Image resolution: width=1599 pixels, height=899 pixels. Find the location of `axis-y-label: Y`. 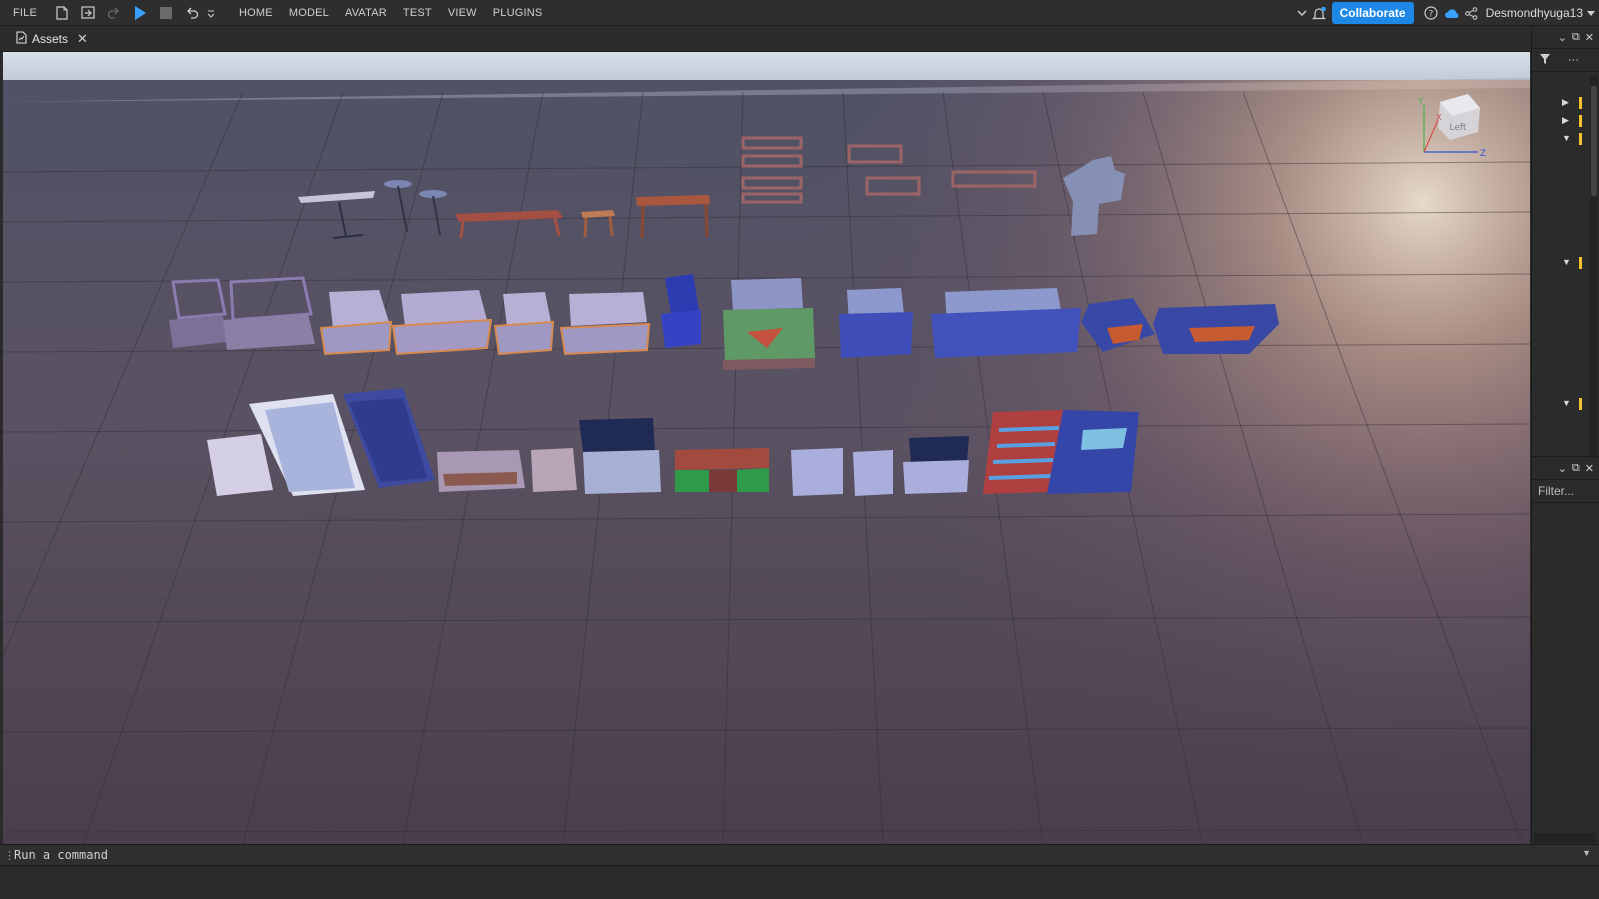

axis-y-label: Y is located at coordinates (1420, 102).